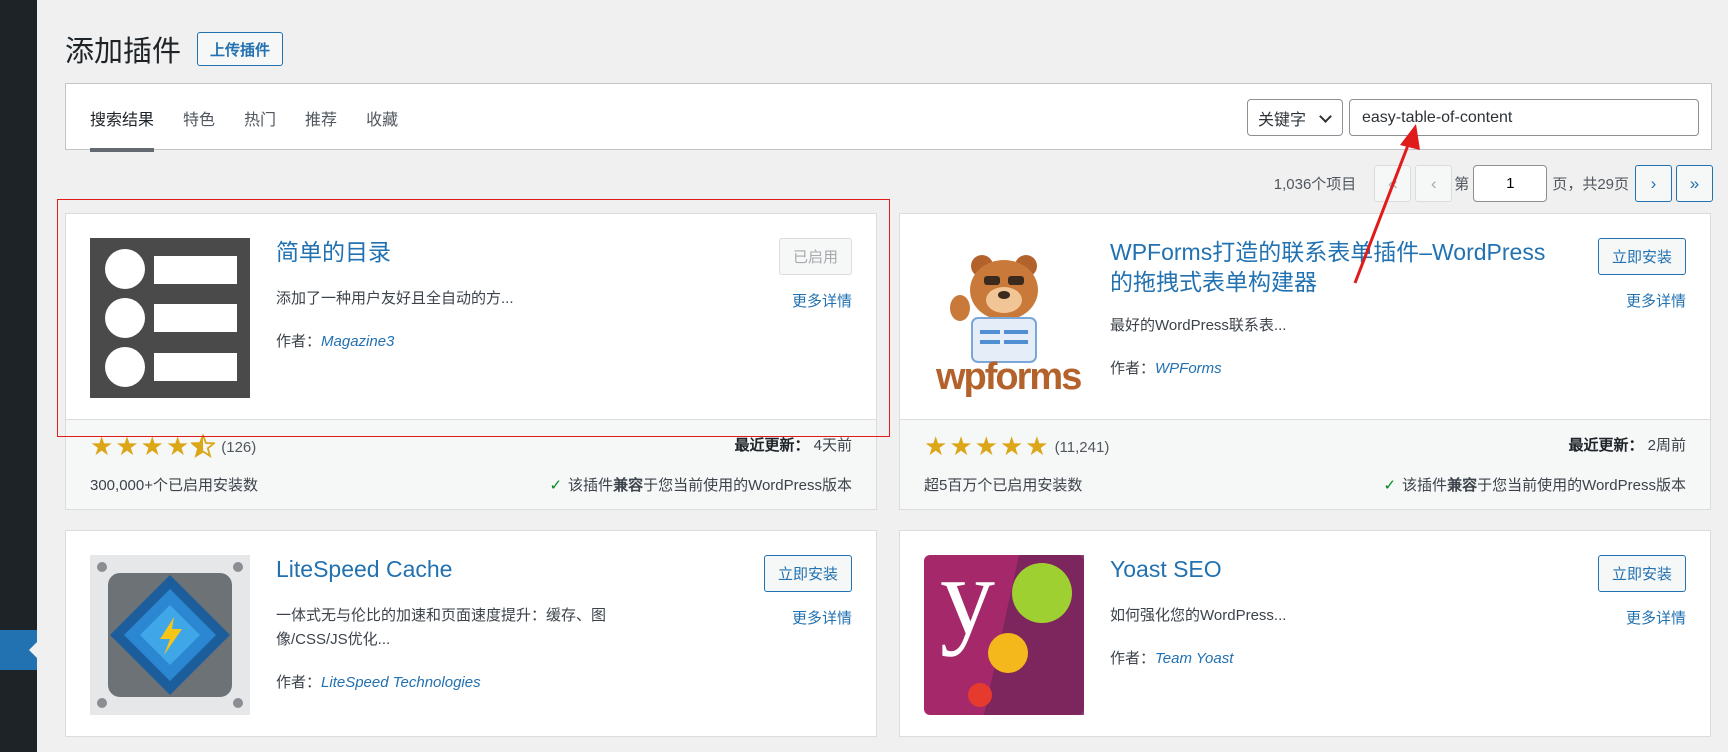 Image resolution: width=1728 pixels, height=752 pixels. I want to click on litespeed-icon, so click(170, 635).